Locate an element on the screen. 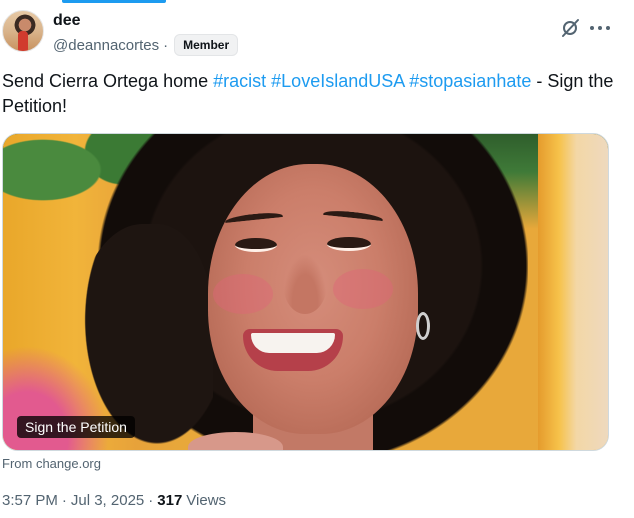 The height and width of the screenshot is (518, 634). card-mouth is located at coordinates (293, 350).